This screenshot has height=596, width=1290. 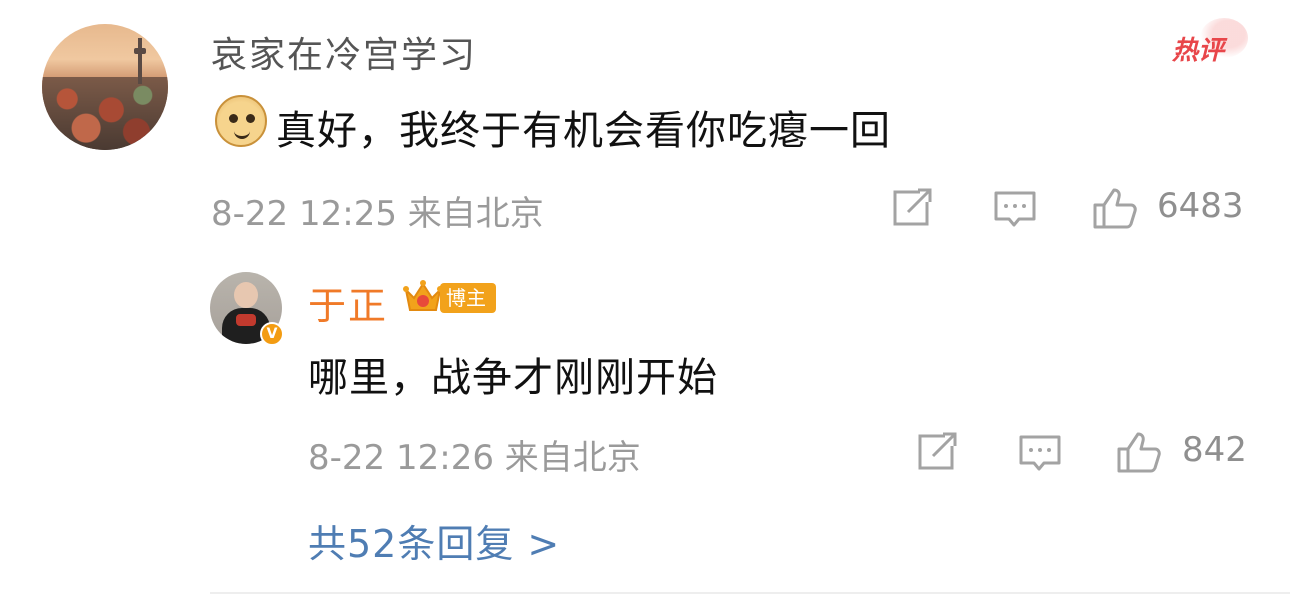 I want to click on view-more-replies-link: 共52条回复 >, so click(x=434, y=540).